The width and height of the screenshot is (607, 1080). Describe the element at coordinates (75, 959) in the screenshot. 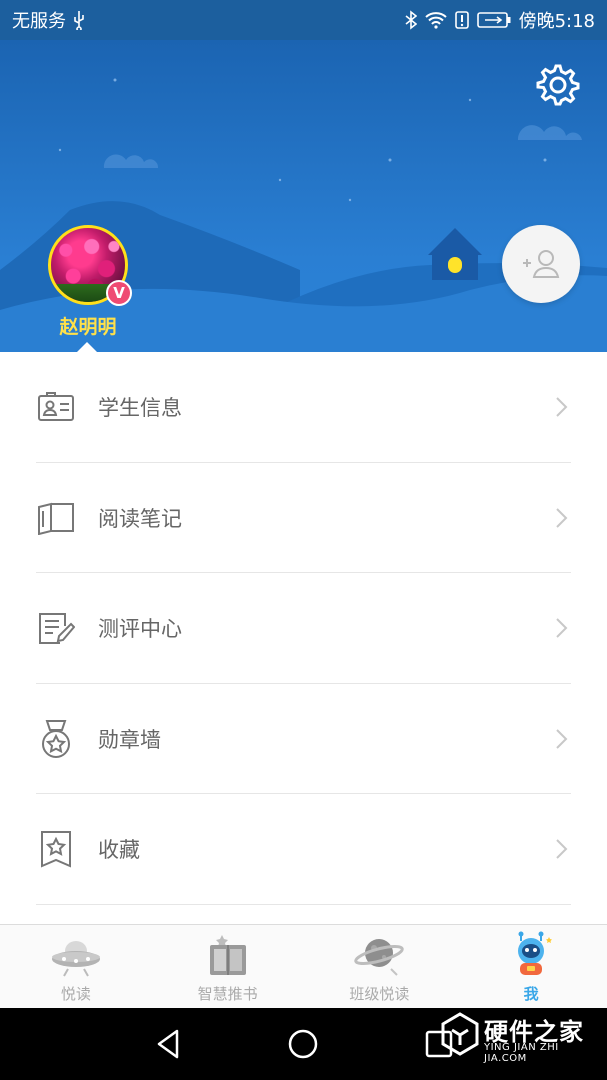

I see `ufo-icon` at that location.